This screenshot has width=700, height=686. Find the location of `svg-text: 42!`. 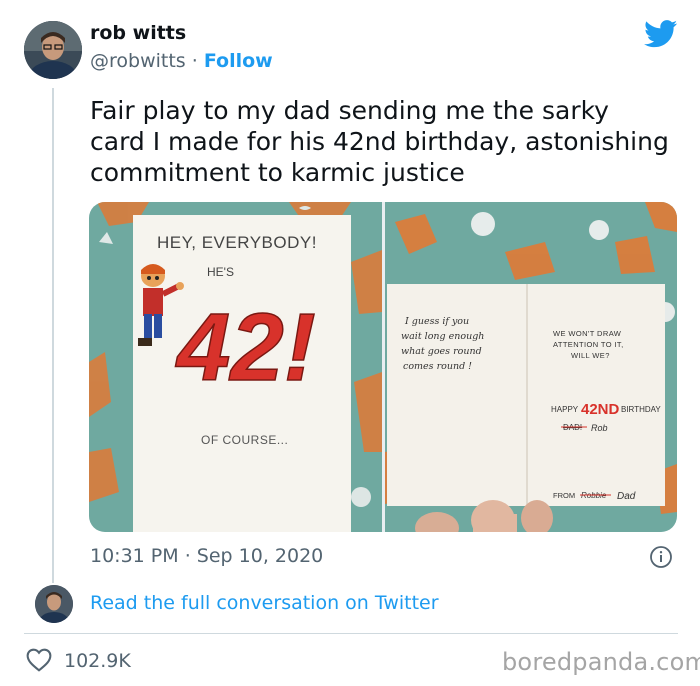

svg-text: 42! is located at coordinates (245, 347).